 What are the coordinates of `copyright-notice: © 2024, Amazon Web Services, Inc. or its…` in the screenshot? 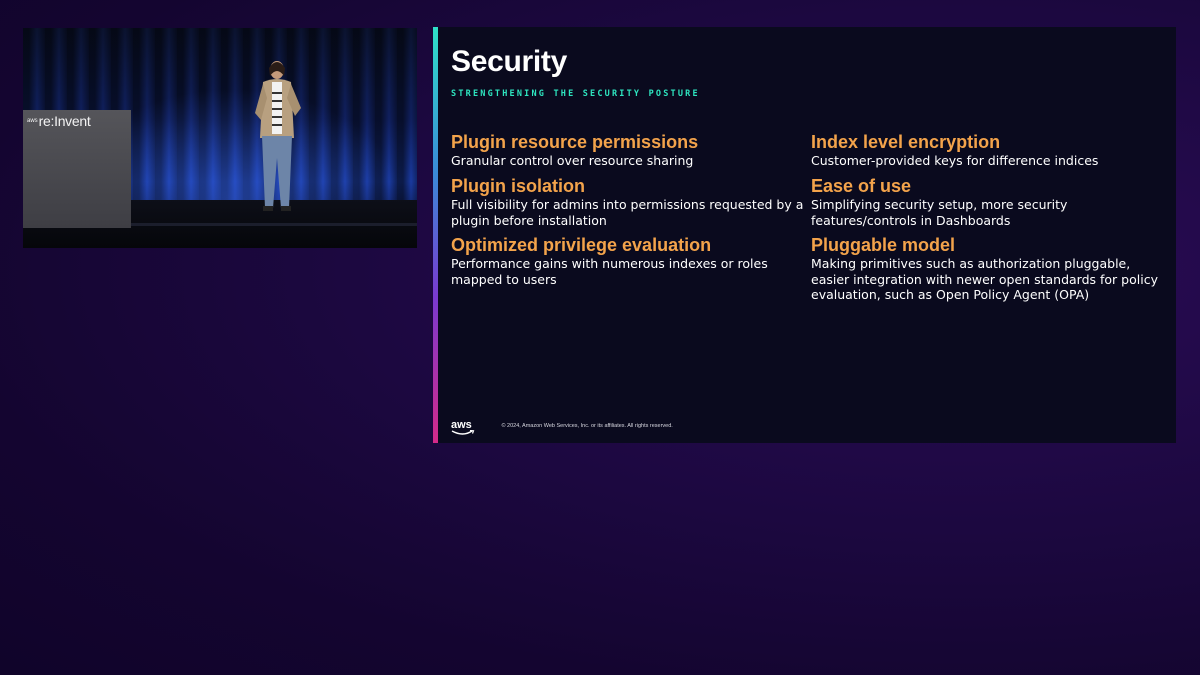 It's located at (587, 425).